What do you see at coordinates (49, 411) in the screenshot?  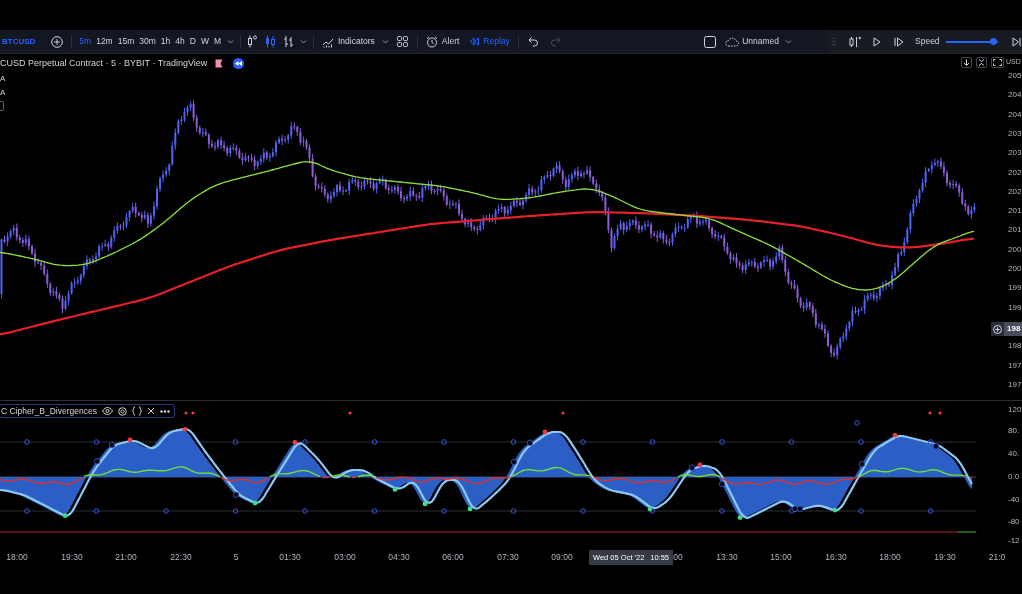 I see `indicator-name: C Cipher_B_Divergences` at bounding box center [49, 411].